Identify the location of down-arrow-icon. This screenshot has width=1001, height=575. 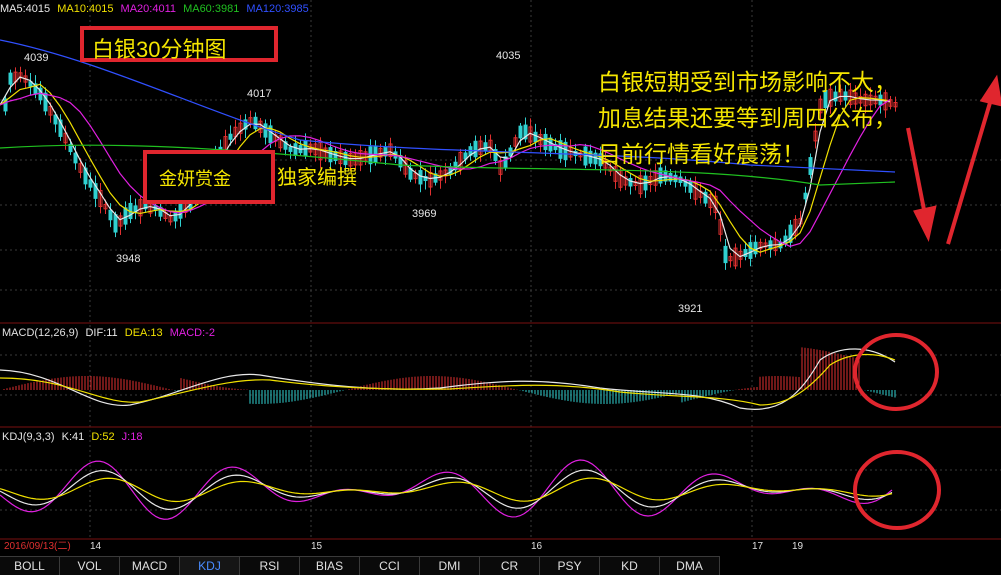
(921, 184).